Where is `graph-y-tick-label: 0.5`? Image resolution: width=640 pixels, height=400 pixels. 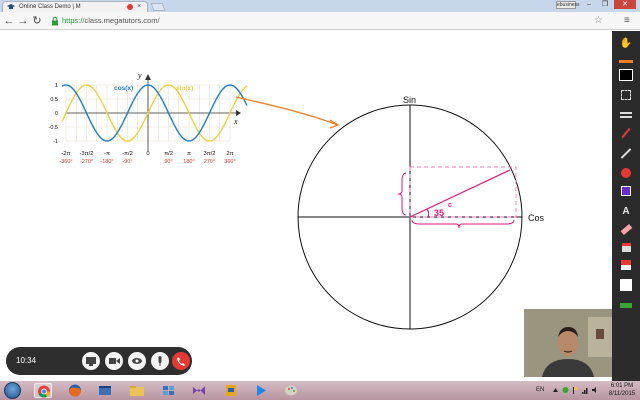 graph-y-tick-label: 0.5 is located at coordinates (54, 100).